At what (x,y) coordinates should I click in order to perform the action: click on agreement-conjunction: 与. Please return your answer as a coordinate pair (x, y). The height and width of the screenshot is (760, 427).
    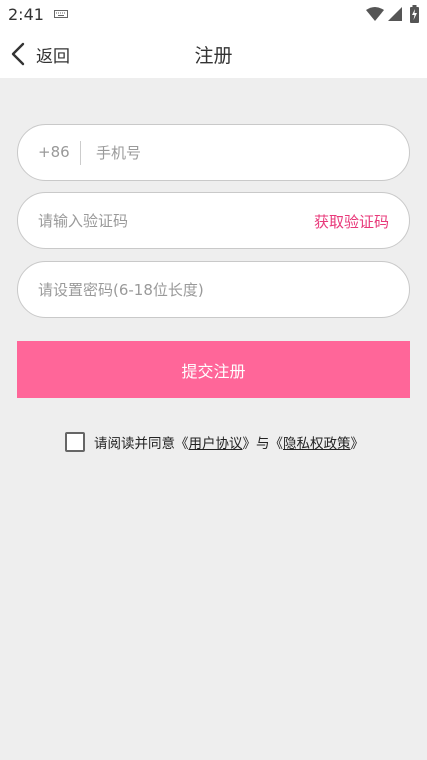
    Looking at the image, I should click on (263, 444).